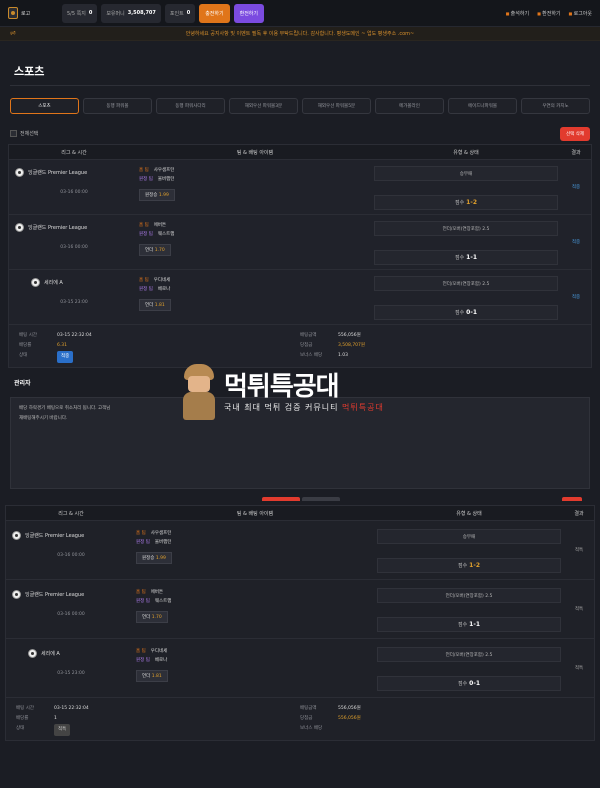 This screenshot has width=600, height=788. What do you see at coordinates (44, 106) in the screenshot?
I see `tab-sports: 스포츠` at bounding box center [44, 106].